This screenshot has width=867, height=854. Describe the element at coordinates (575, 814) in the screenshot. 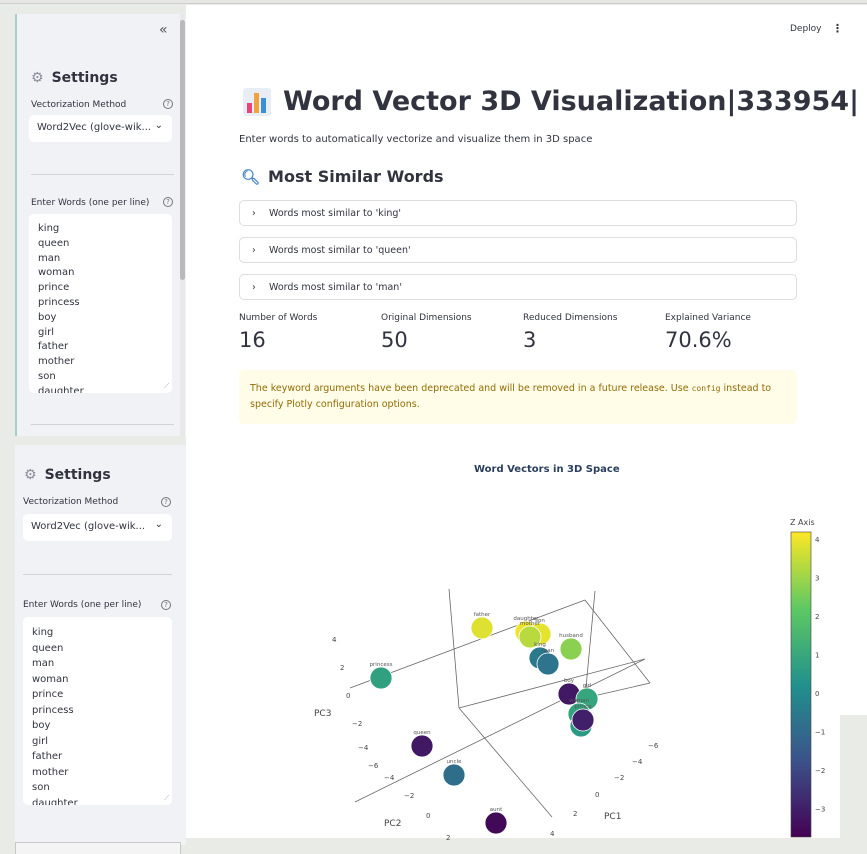

I see `pc1-tick-label: 2` at that location.